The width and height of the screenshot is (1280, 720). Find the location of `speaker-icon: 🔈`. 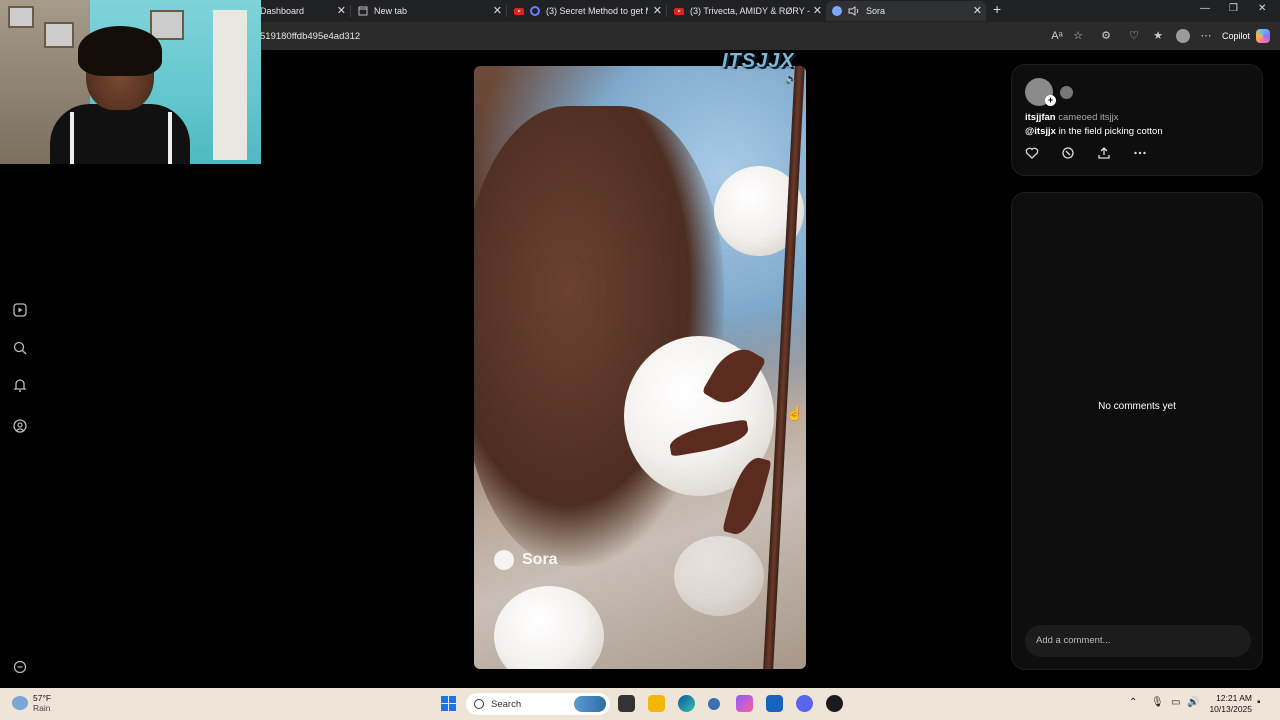

speaker-icon: 🔈 is located at coordinates (791, 80).